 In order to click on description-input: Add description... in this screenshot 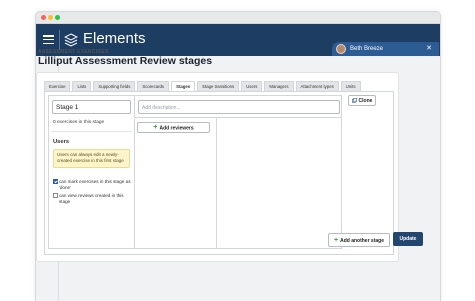, I will do `click(239, 107)`.